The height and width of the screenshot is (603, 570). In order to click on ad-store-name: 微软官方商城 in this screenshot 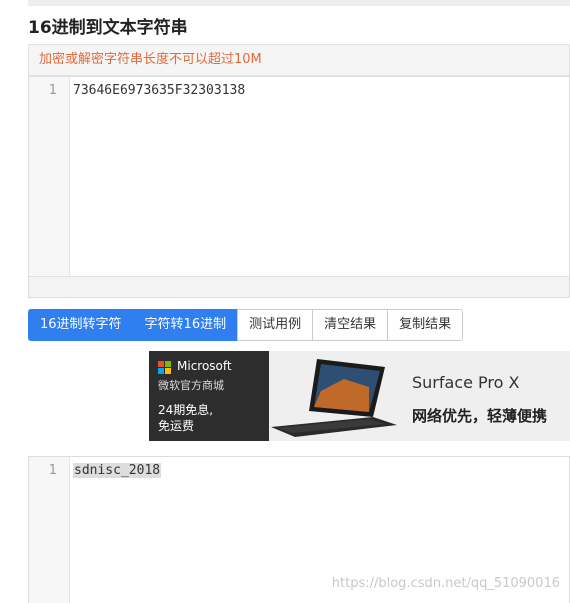, I will do `click(191, 385)`.